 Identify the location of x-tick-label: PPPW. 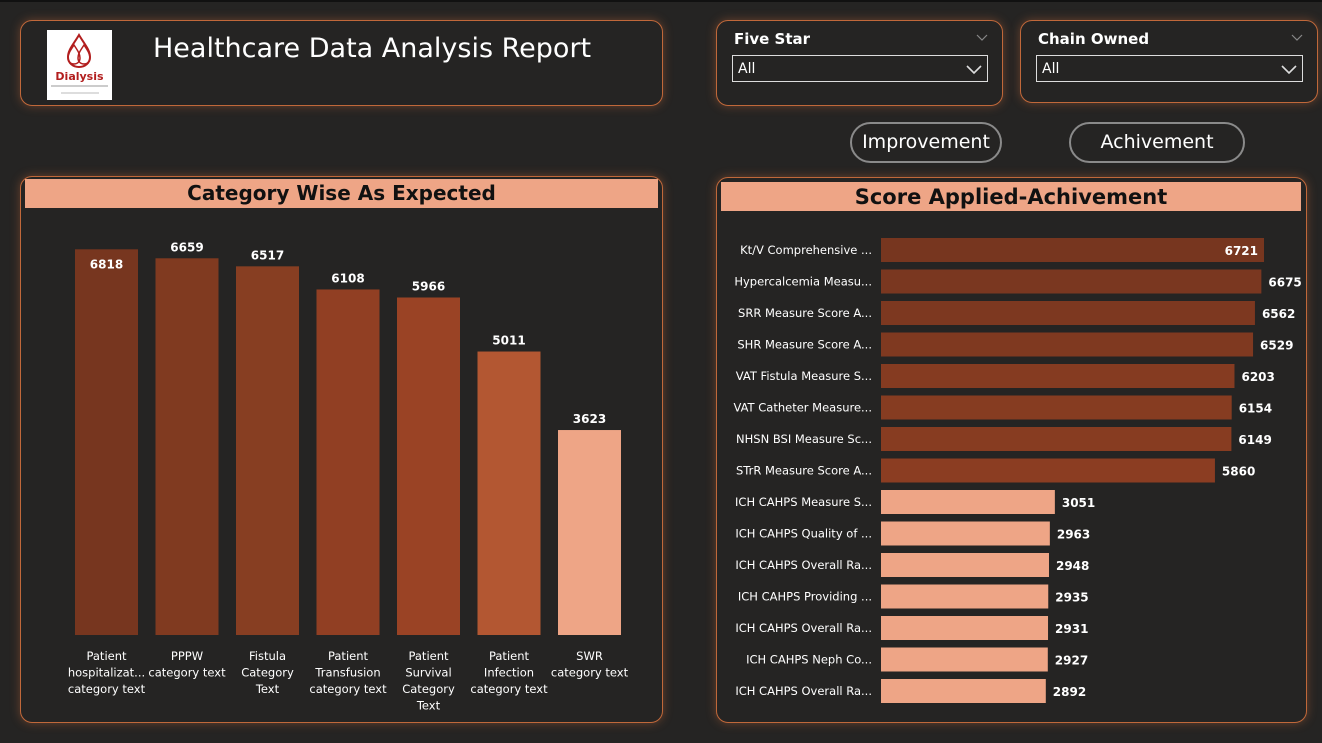
(187, 656).